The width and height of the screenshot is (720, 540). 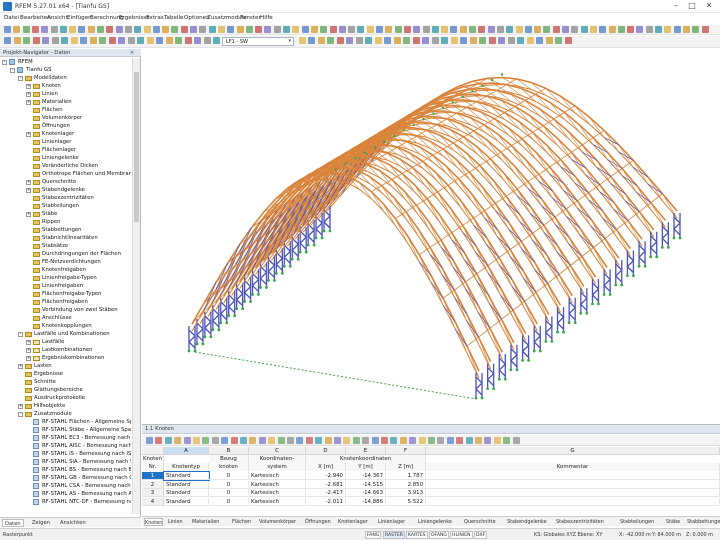 What do you see at coordinates (406, 485) in the screenshot?
I see `cell-z: 2.850` at bounding box center [406, 485].